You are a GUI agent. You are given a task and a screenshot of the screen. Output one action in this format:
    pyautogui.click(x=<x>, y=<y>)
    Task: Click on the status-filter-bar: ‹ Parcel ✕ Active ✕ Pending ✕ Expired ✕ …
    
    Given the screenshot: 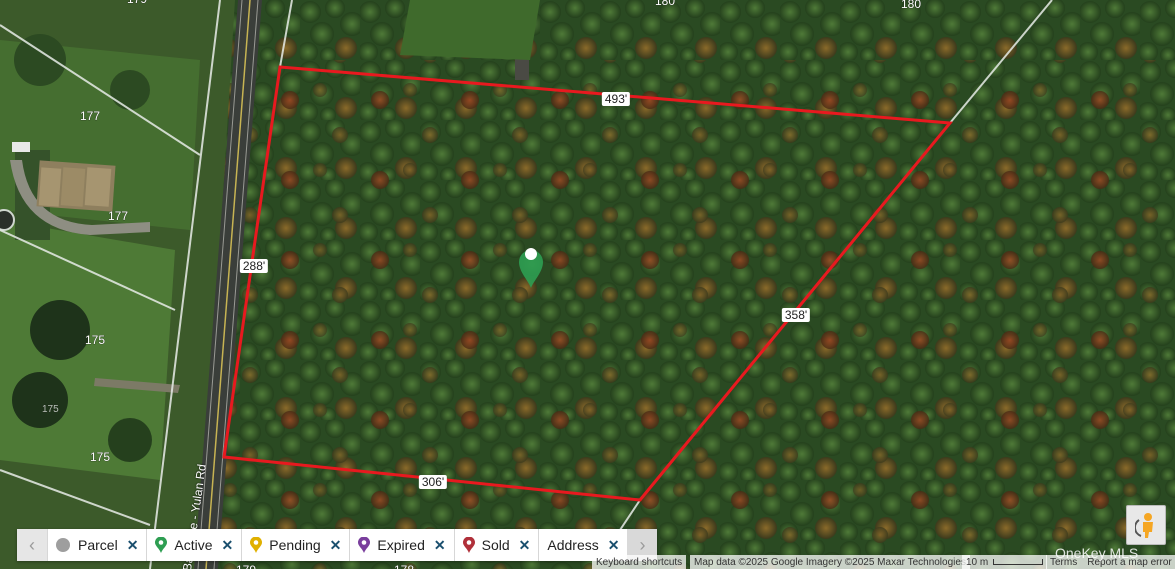 What is the action you would take?
    pyautogui.click(x=337, y=545)
    